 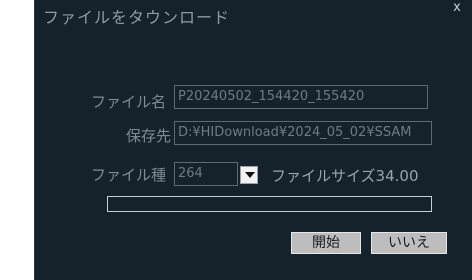 I want to click on filename-label: ファイル名, so click(x=129, y=102).